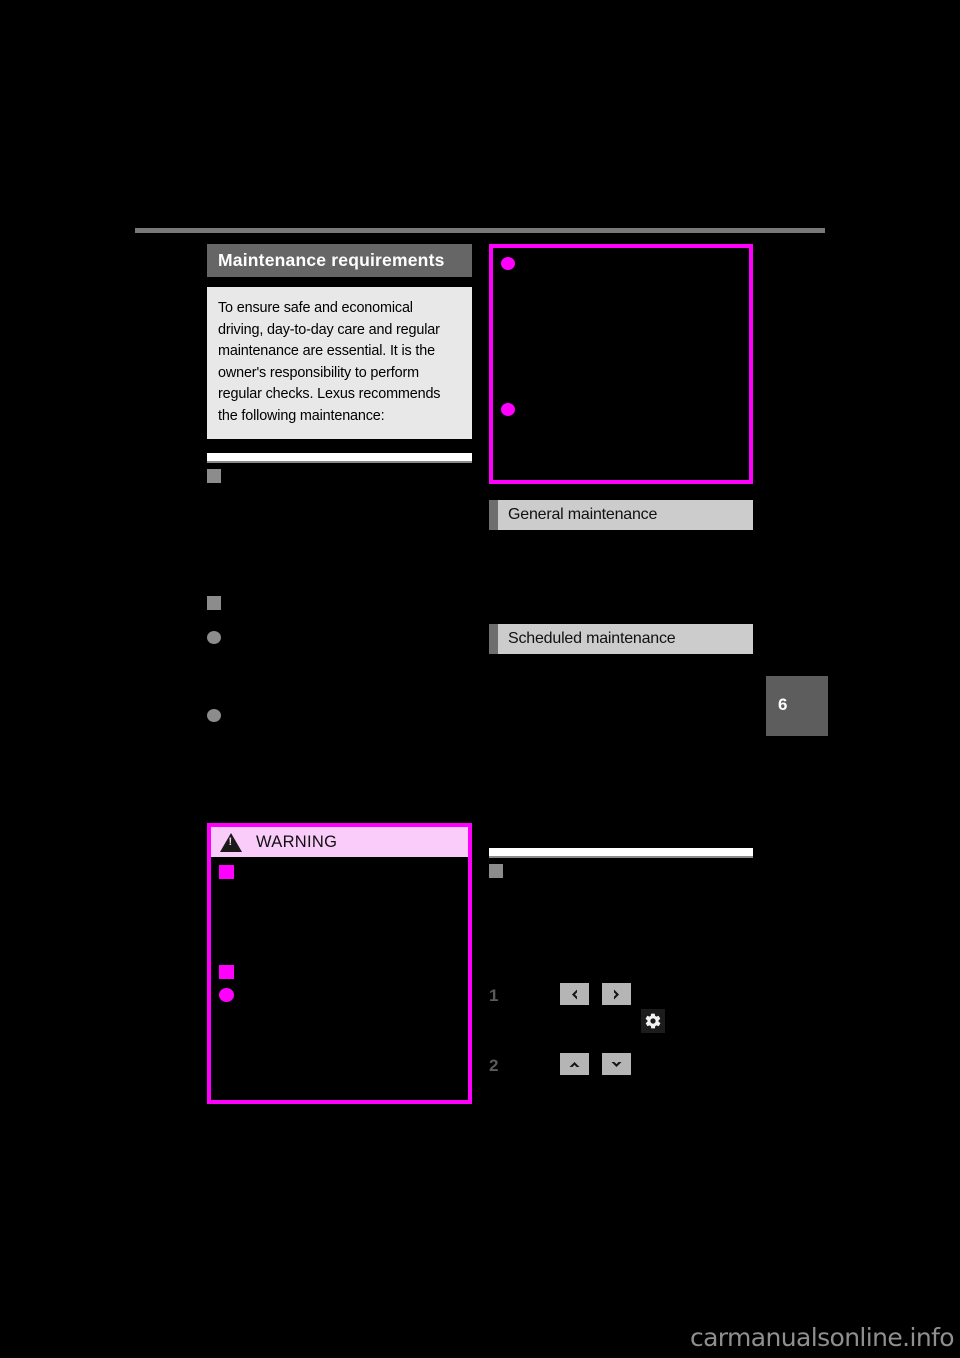  Describe the element at coordinates (623, 870) in the screenshot. I see `subheading-label-3: Resetting the maintenance data` at that location.